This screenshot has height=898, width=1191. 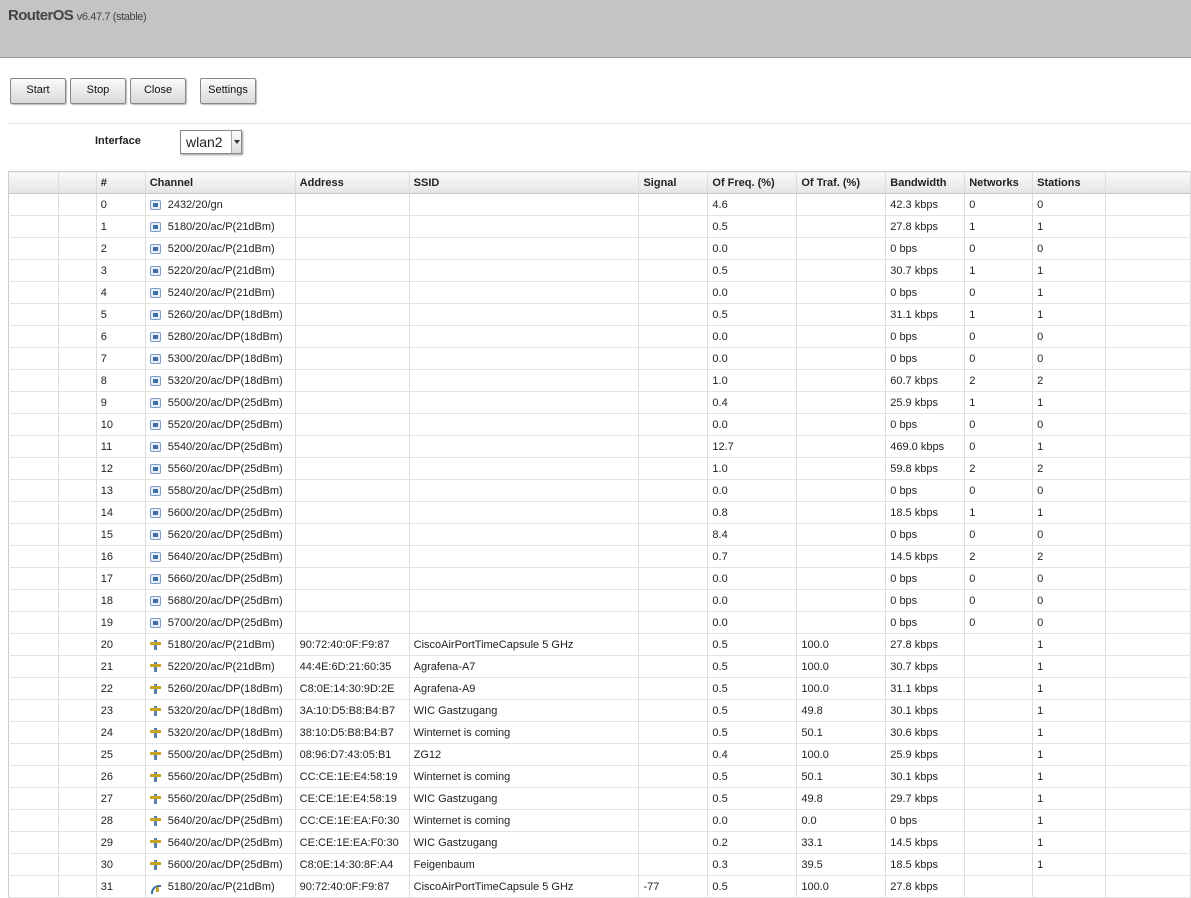 What do you see at coordinates (599, 270) in the screenshot?
I see `table-row: 3 5220/20/ac/P(21dBm) 0.5 30.7 kbps 1 1` at bounding box center [599, 270].